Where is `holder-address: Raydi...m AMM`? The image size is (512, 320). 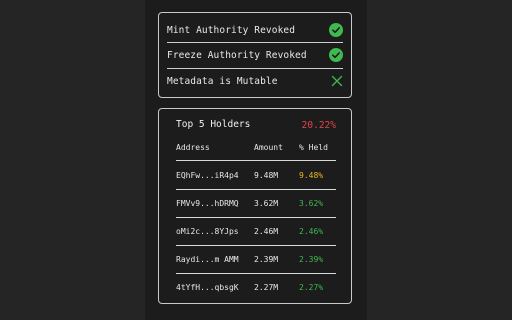
holder-address: Raydi...m AMM is located at coordinates (207, 259).